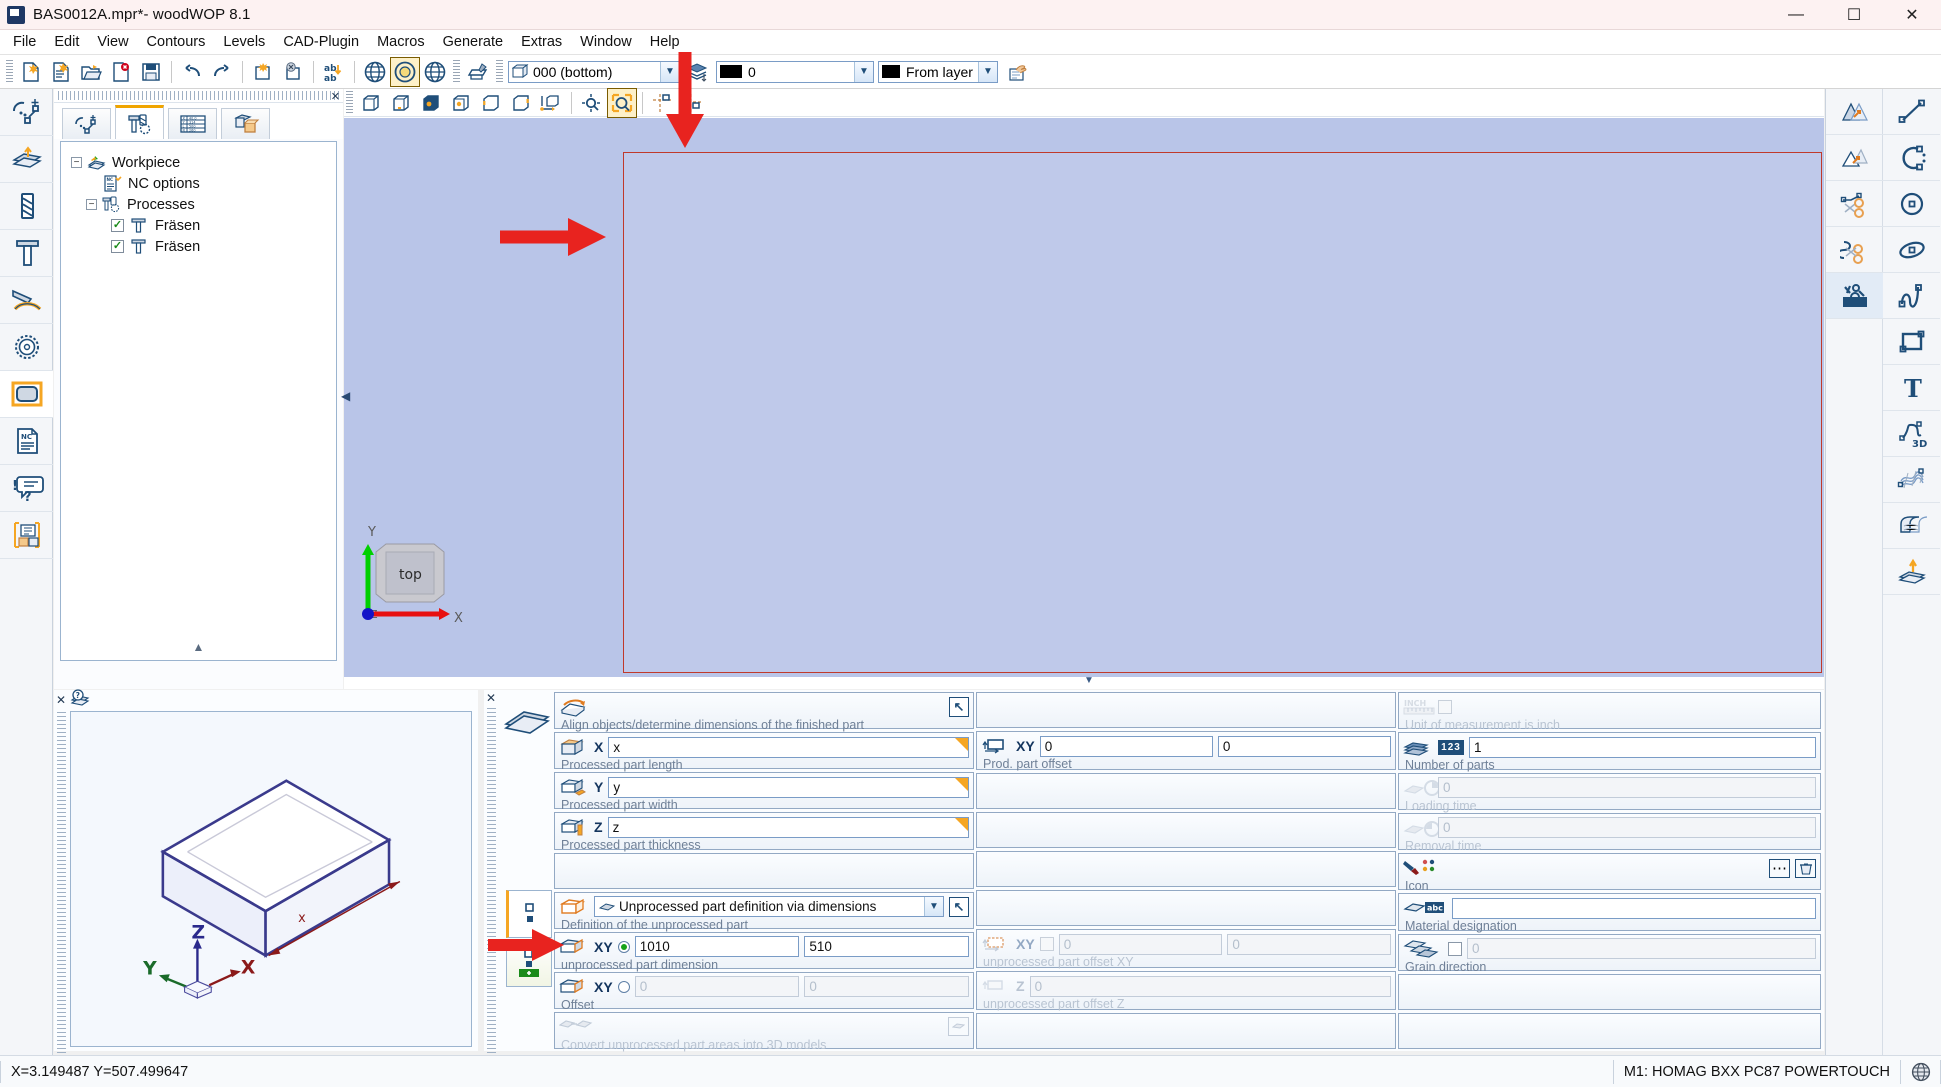  What do you see at coordinates (698, 72) in the screenshot?
I see `layers-icon` at bounding box center [698, 72].